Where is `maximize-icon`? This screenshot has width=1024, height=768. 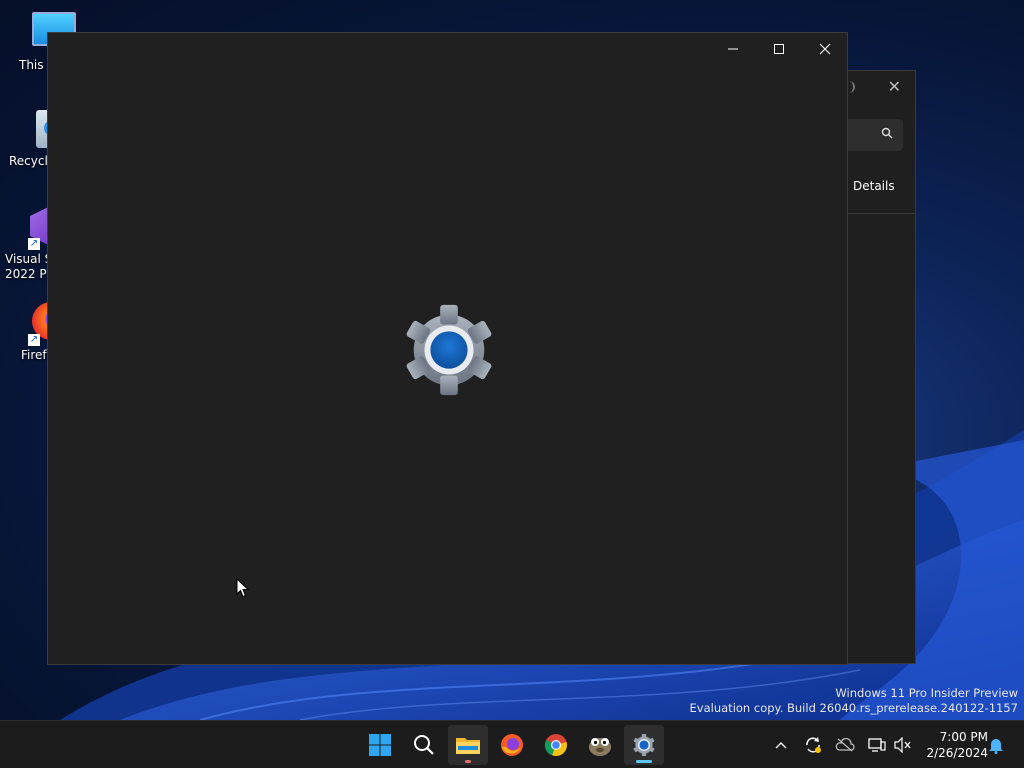
maximize-icon is located at coordinates (779, 49).